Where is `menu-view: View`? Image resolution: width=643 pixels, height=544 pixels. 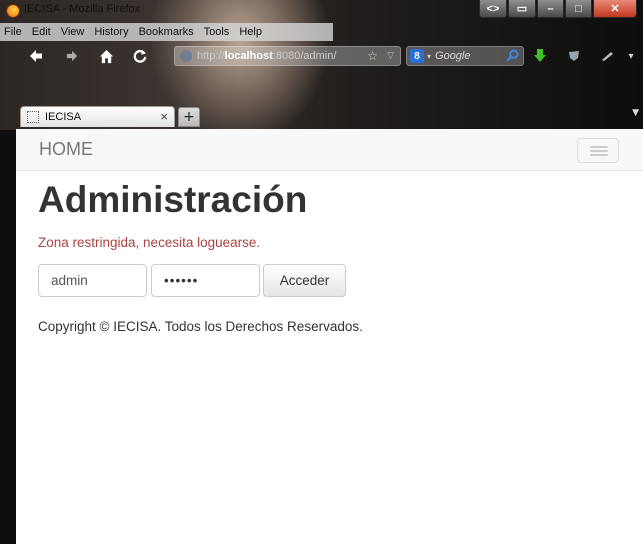
menu-view: View is located at coordinates (73, 32).